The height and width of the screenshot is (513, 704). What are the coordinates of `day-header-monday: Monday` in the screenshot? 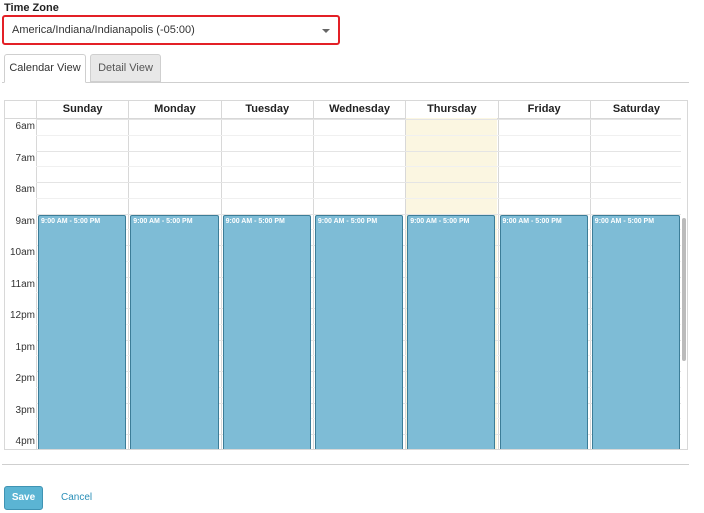 It's located at (174, 109).